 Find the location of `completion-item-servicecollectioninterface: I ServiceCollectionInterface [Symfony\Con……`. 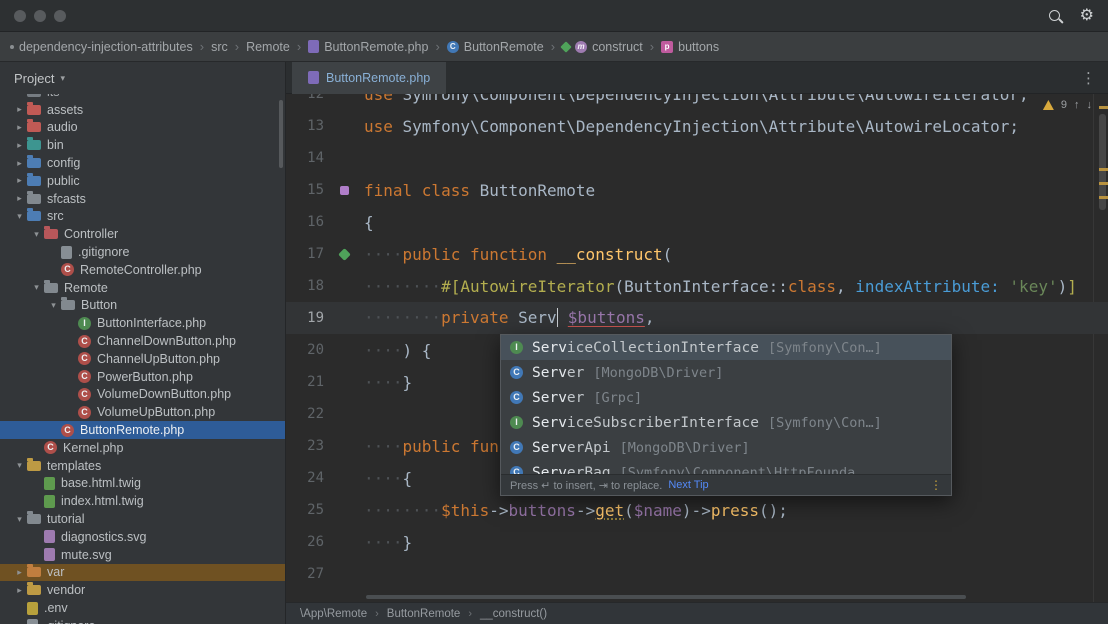

completion-item-servicecollectioninterface: I ServiceCollectionInterface [Symfony\Con…… is located at coordinates (726, 347).